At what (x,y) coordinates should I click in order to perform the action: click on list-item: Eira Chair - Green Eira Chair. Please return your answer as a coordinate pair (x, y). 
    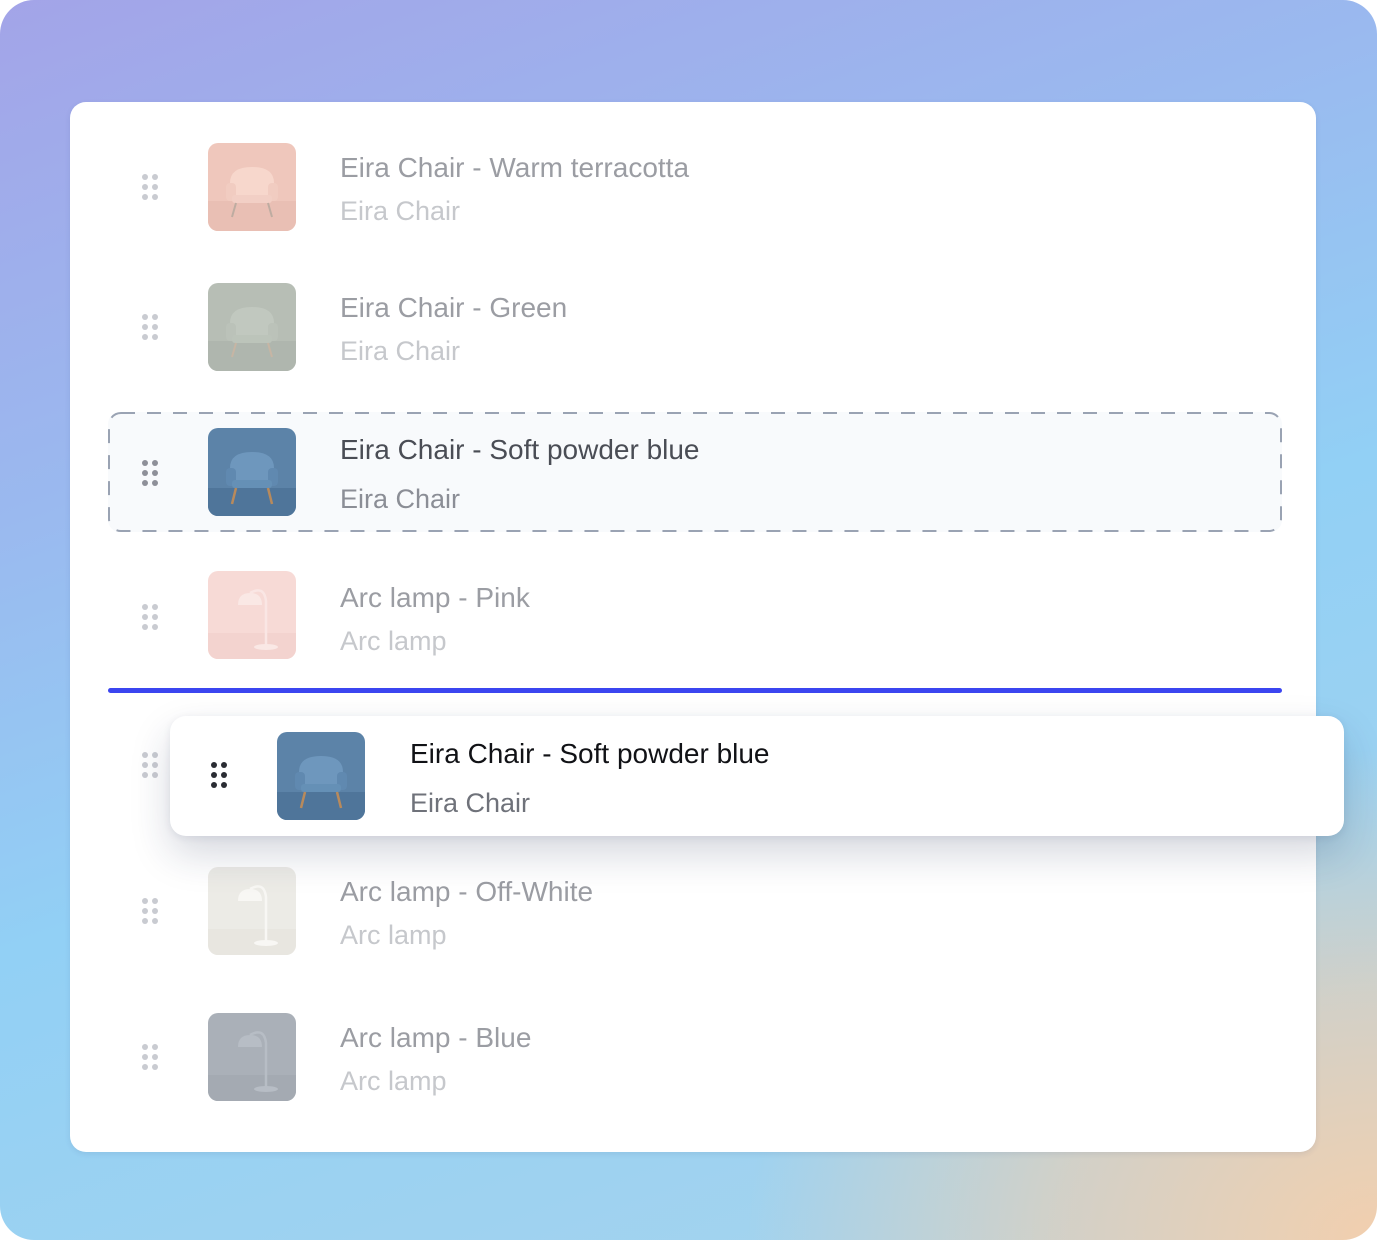
    Looking at the image, I should click on (693, 327).